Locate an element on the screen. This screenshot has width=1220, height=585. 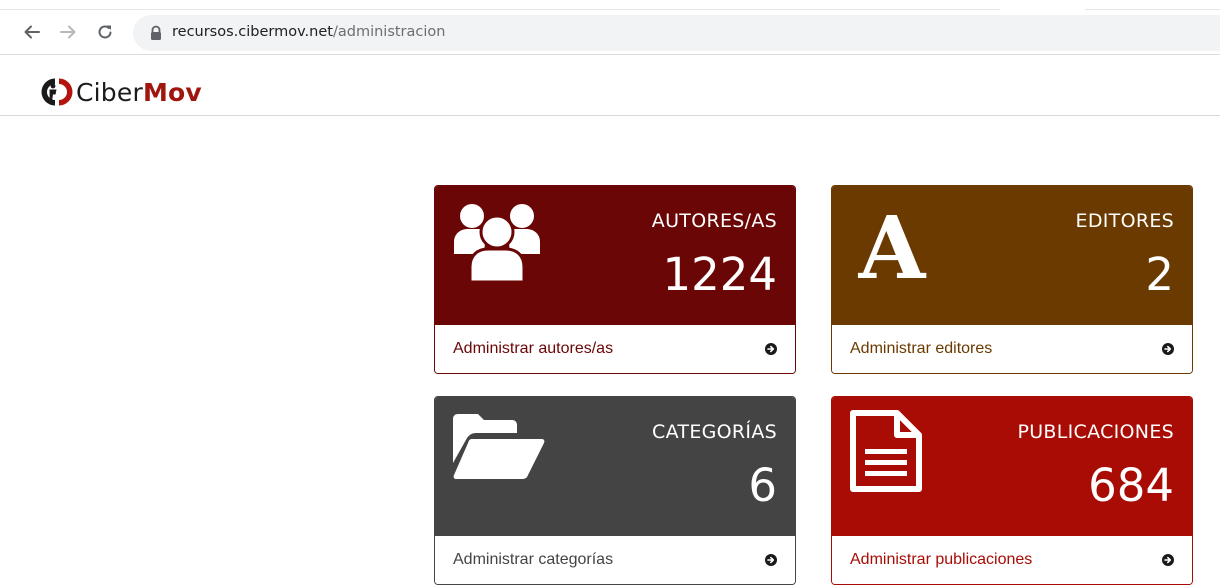
letter-a-icon: A is located at coordinates (892, 242).